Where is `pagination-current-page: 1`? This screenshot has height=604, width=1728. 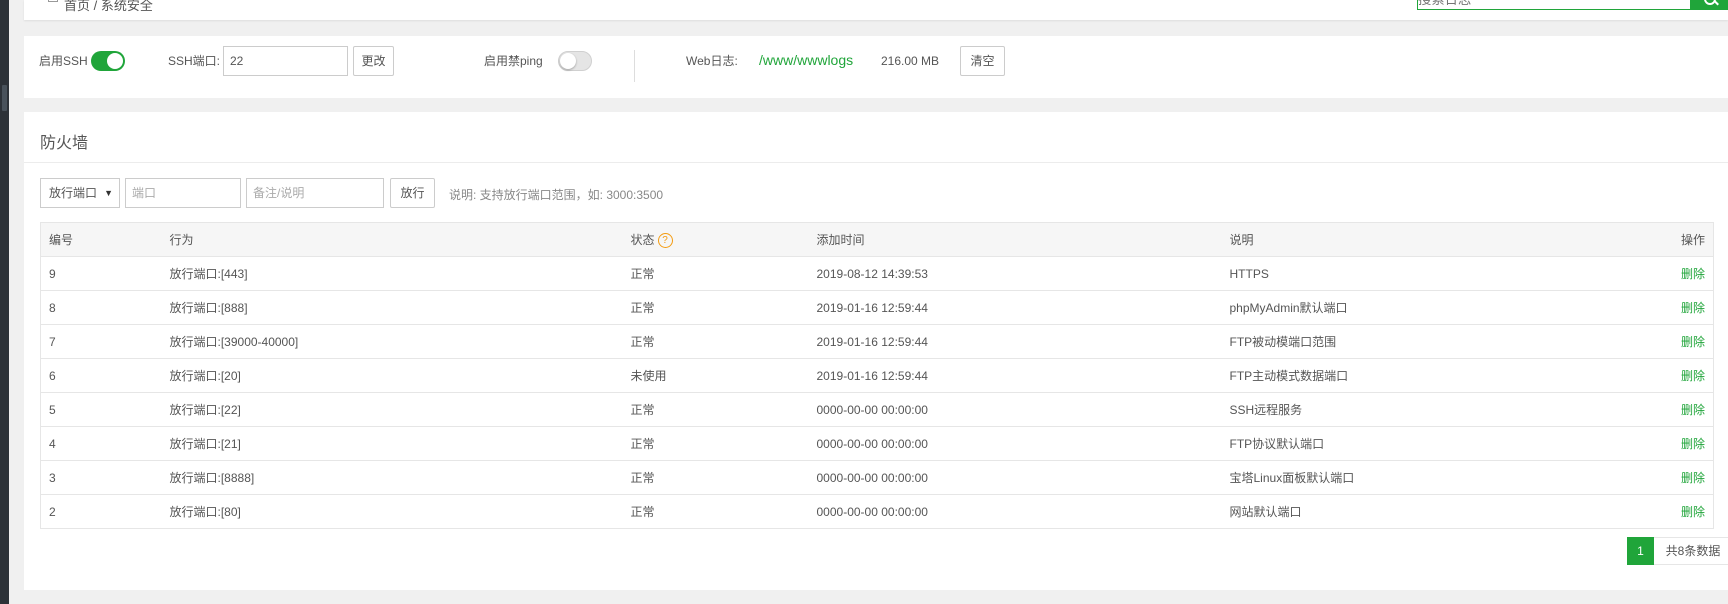
pagination-current-page: 1 is located at coordinates (1640, 551).